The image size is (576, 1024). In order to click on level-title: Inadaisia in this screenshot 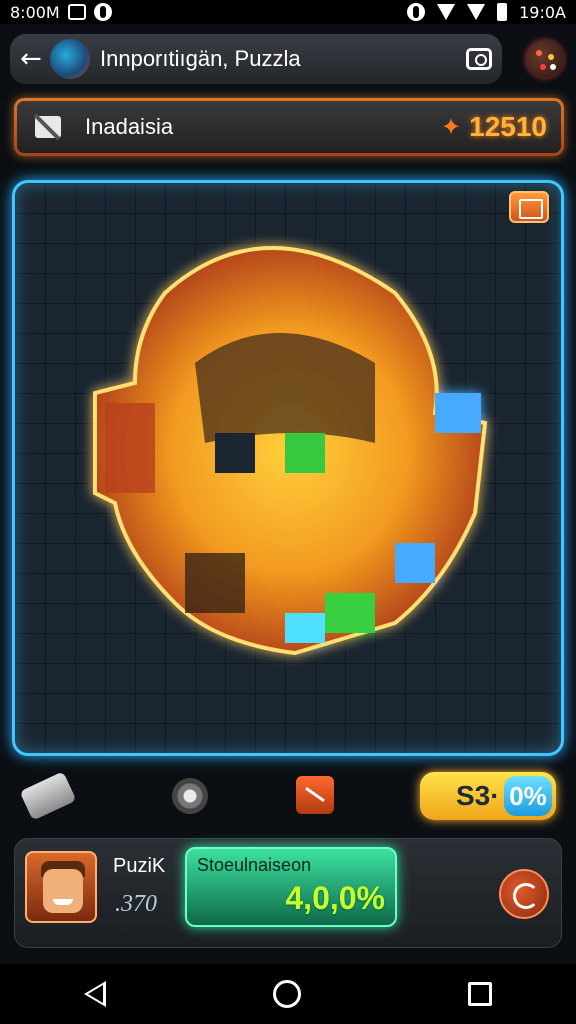, I will do `click(129, 126)`.